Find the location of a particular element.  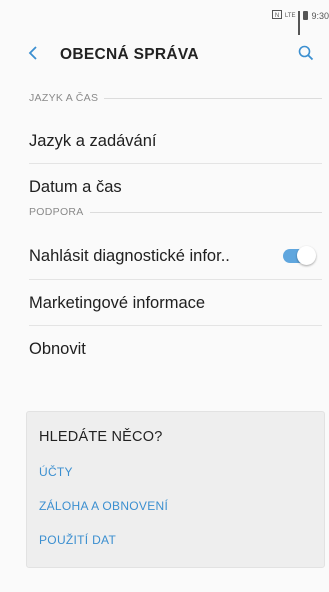

link-backup-restore: ZÁLOHA A OBNOVENÍ is located at coordinates (103, 506).